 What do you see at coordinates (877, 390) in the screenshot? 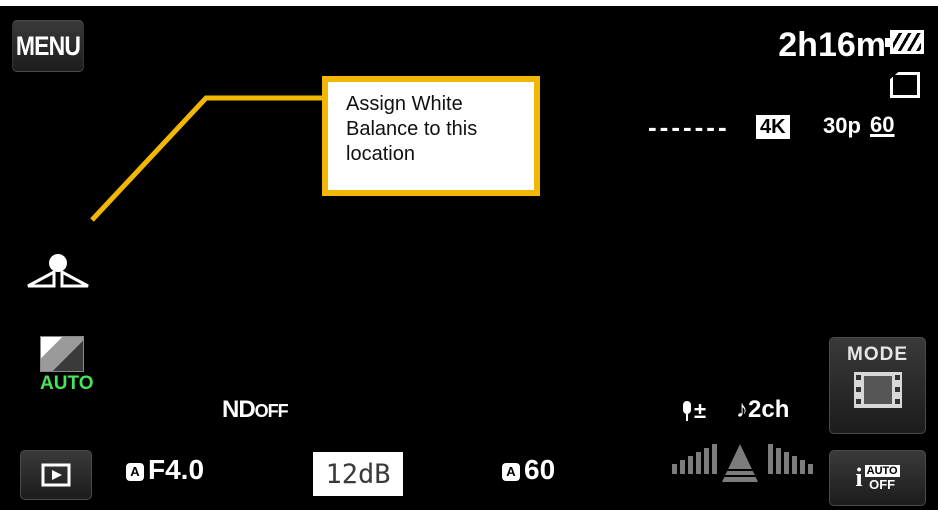
I see `film-icon` at bounding box center [877, 390].